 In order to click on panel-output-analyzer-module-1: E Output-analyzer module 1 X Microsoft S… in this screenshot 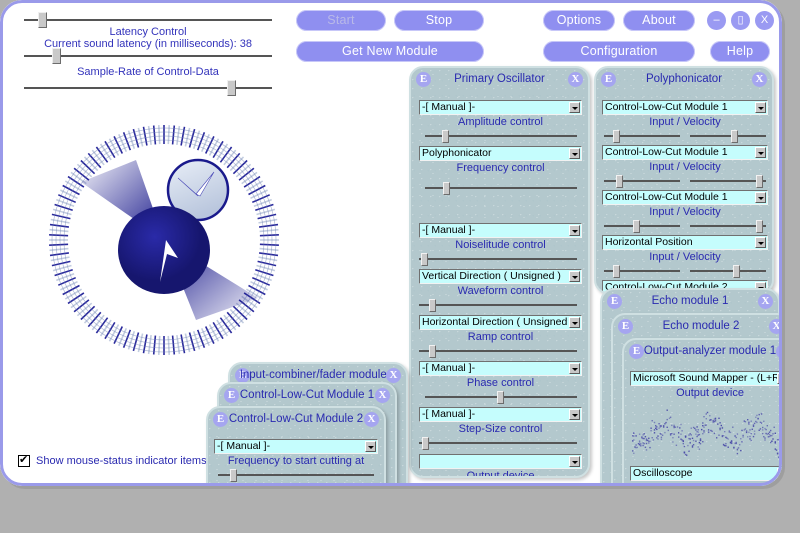, I will do `click(702, 412)`.